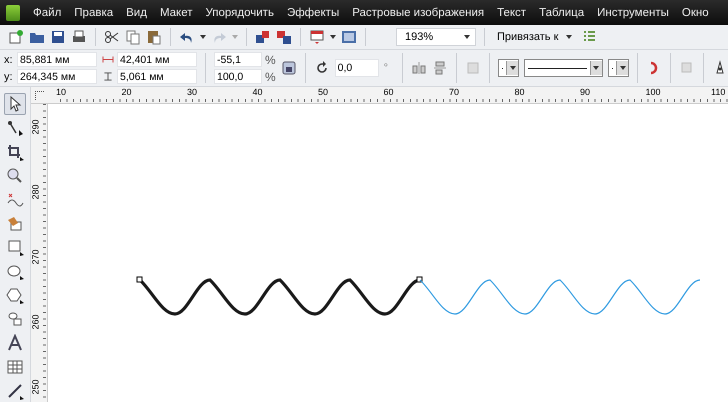 This screenshot has height=402, width=728. I want to click on height-field: 5,061 мм, so click(157, 76).